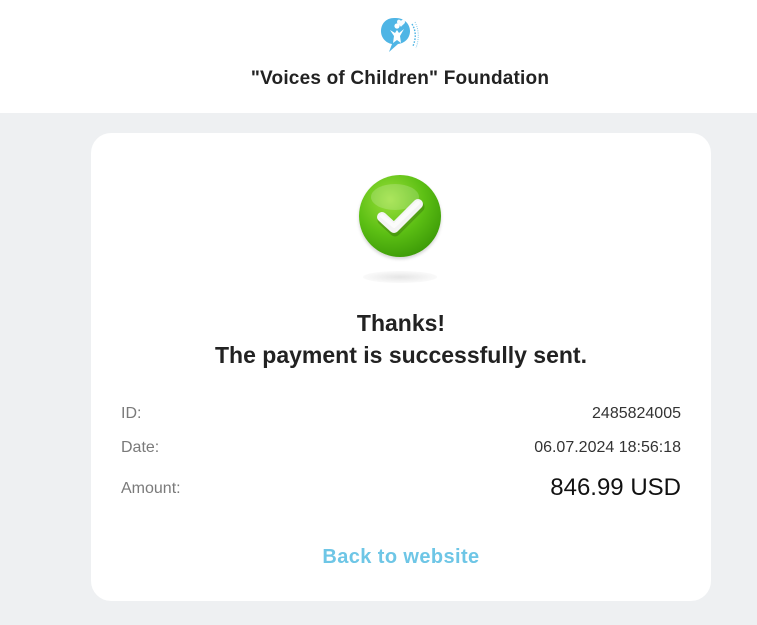 Image resolution: width=757 pixels, height=625 pixels. What do you see at coordinates (400, 216) in the screenshot?
I see `success-checkmark-icon` at bounding box center [400, 216].